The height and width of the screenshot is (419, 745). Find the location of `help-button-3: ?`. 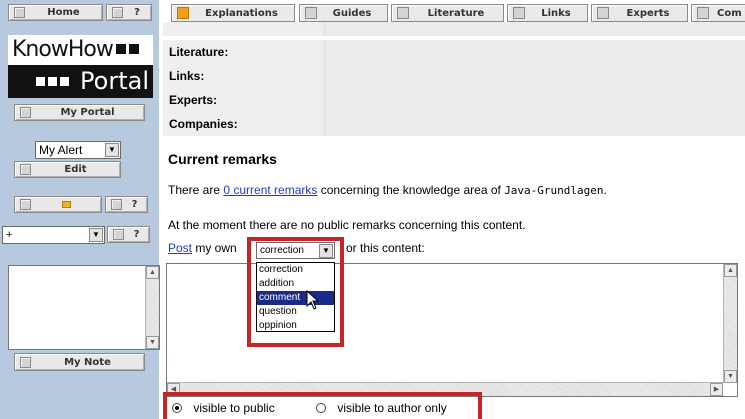

help-button-3: ? is located at coordinates (128, 234).